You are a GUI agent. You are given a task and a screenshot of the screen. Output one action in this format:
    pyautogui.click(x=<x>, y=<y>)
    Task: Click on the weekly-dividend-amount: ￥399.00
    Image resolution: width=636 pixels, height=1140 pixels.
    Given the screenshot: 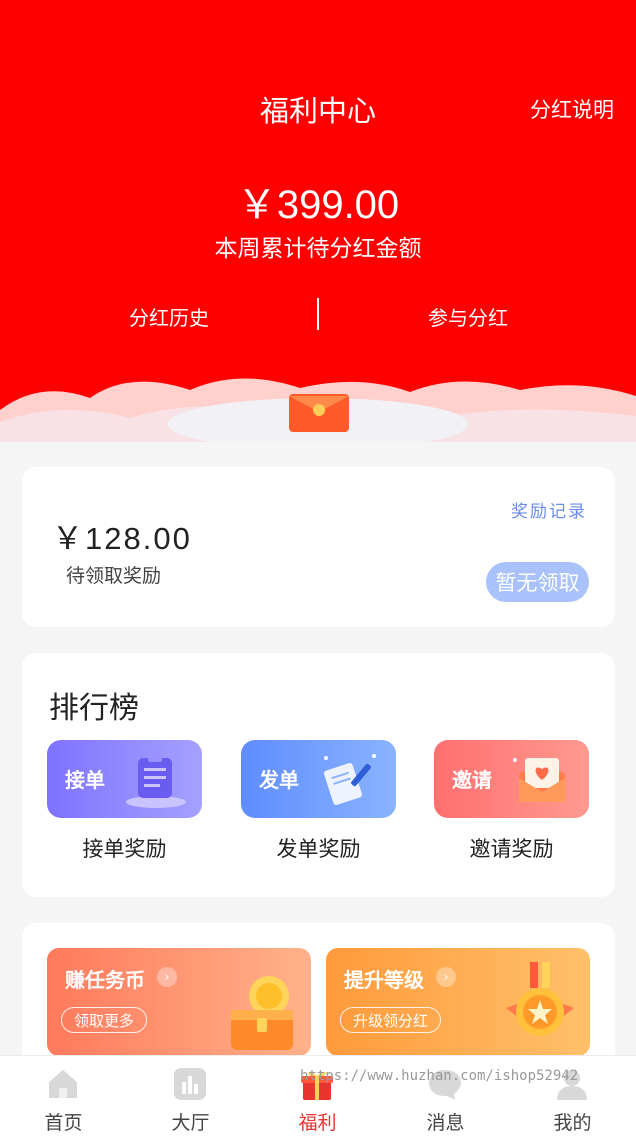 What is the action you would take?
    pyautogui.click(x=318, y=205)
    